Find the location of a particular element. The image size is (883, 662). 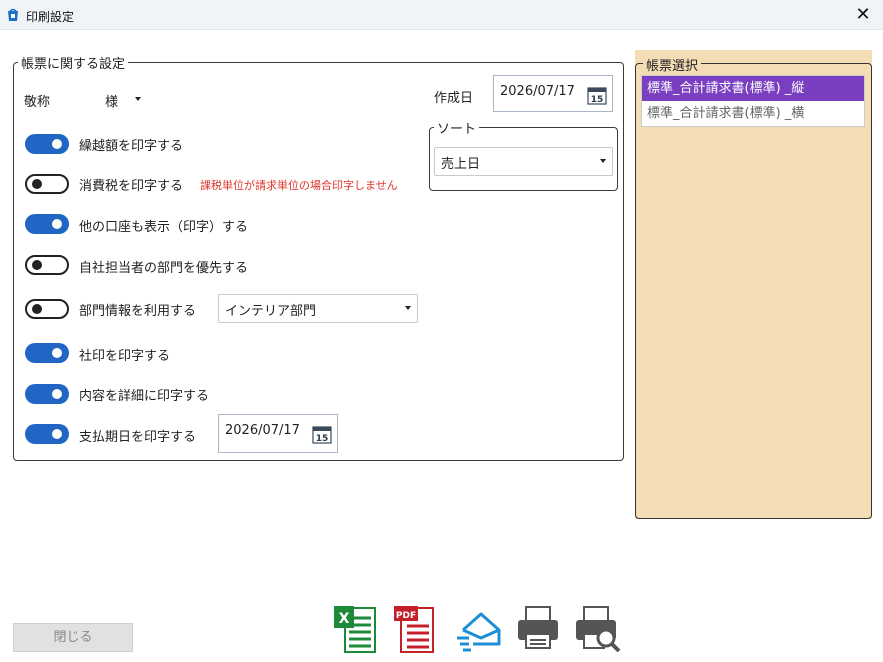

close-button: 閉じる is located at coordinates (73, 637).